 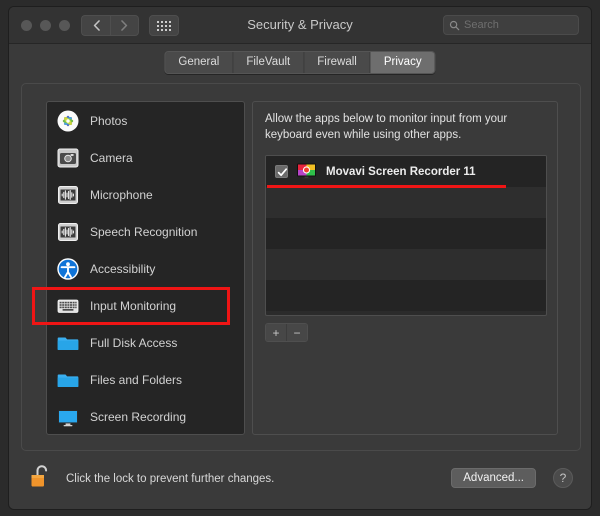 What do you see at coordinates (300, 25) in the screenshot?
I see `window-titlebar: Security & Privacy Search` at bounding box center [300, 25].